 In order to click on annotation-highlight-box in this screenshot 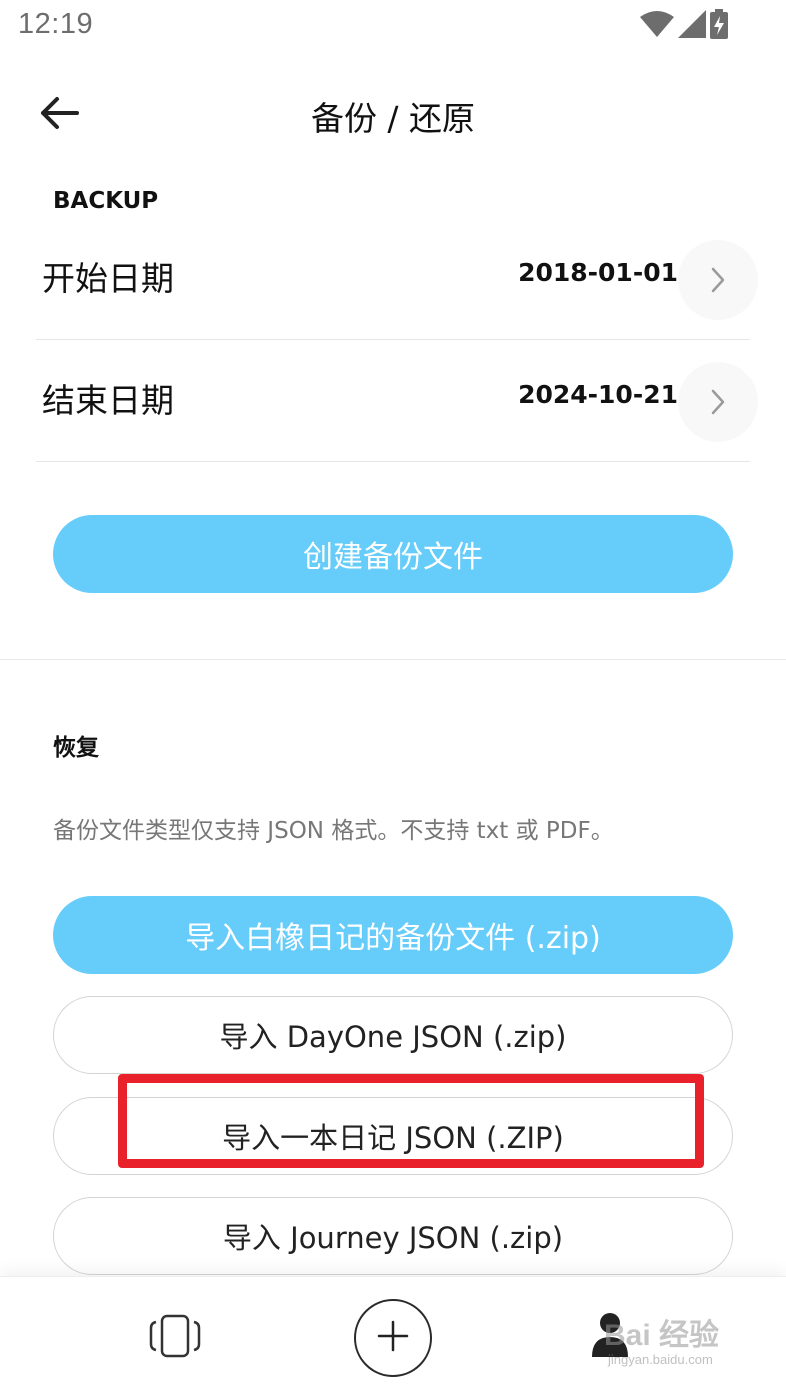, I will do `click(411, 1121)`.